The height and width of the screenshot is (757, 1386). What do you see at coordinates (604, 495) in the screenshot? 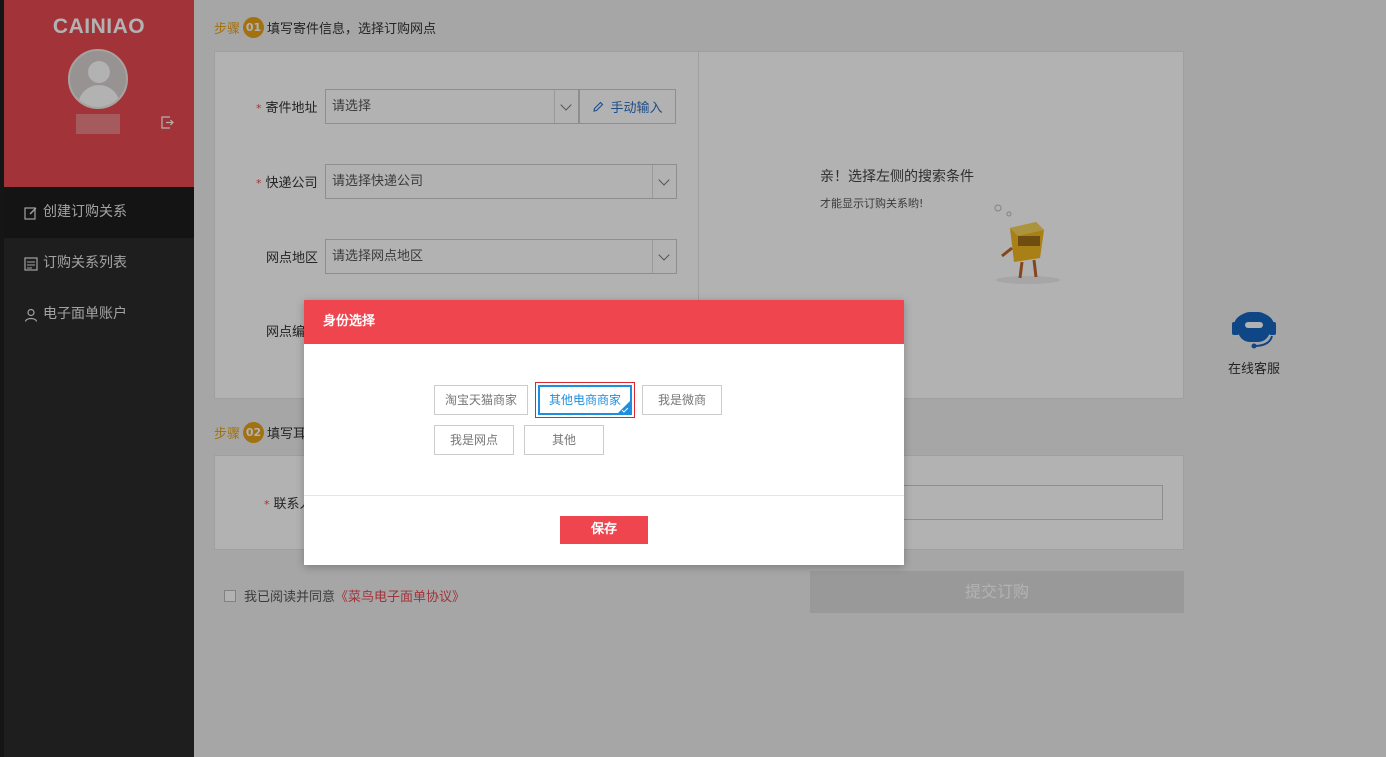
I see `modal-divider` at bounding box center [604, 495].